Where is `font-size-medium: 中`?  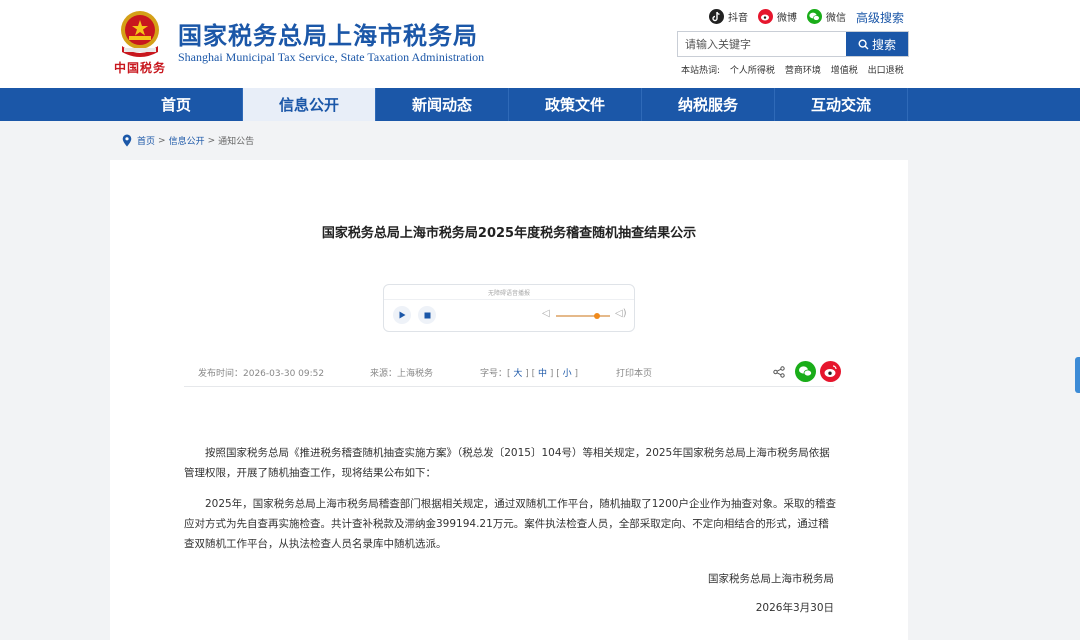
font-size-medium: 中 is located at coordinates (542, 374).